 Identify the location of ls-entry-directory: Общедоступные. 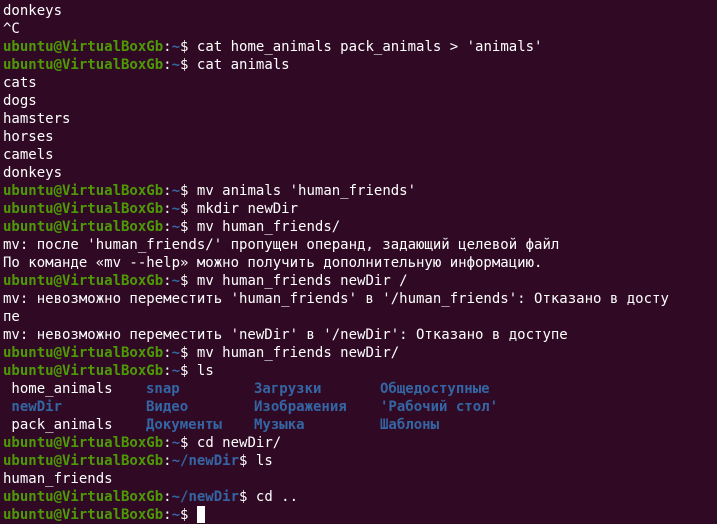
(435, 389).